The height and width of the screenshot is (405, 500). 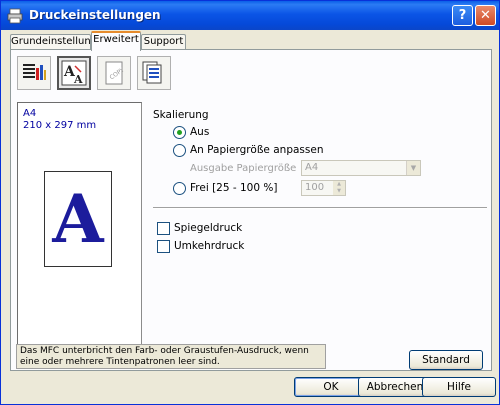 I want to click on radio-free-scaling, so click(x=179, y=188).